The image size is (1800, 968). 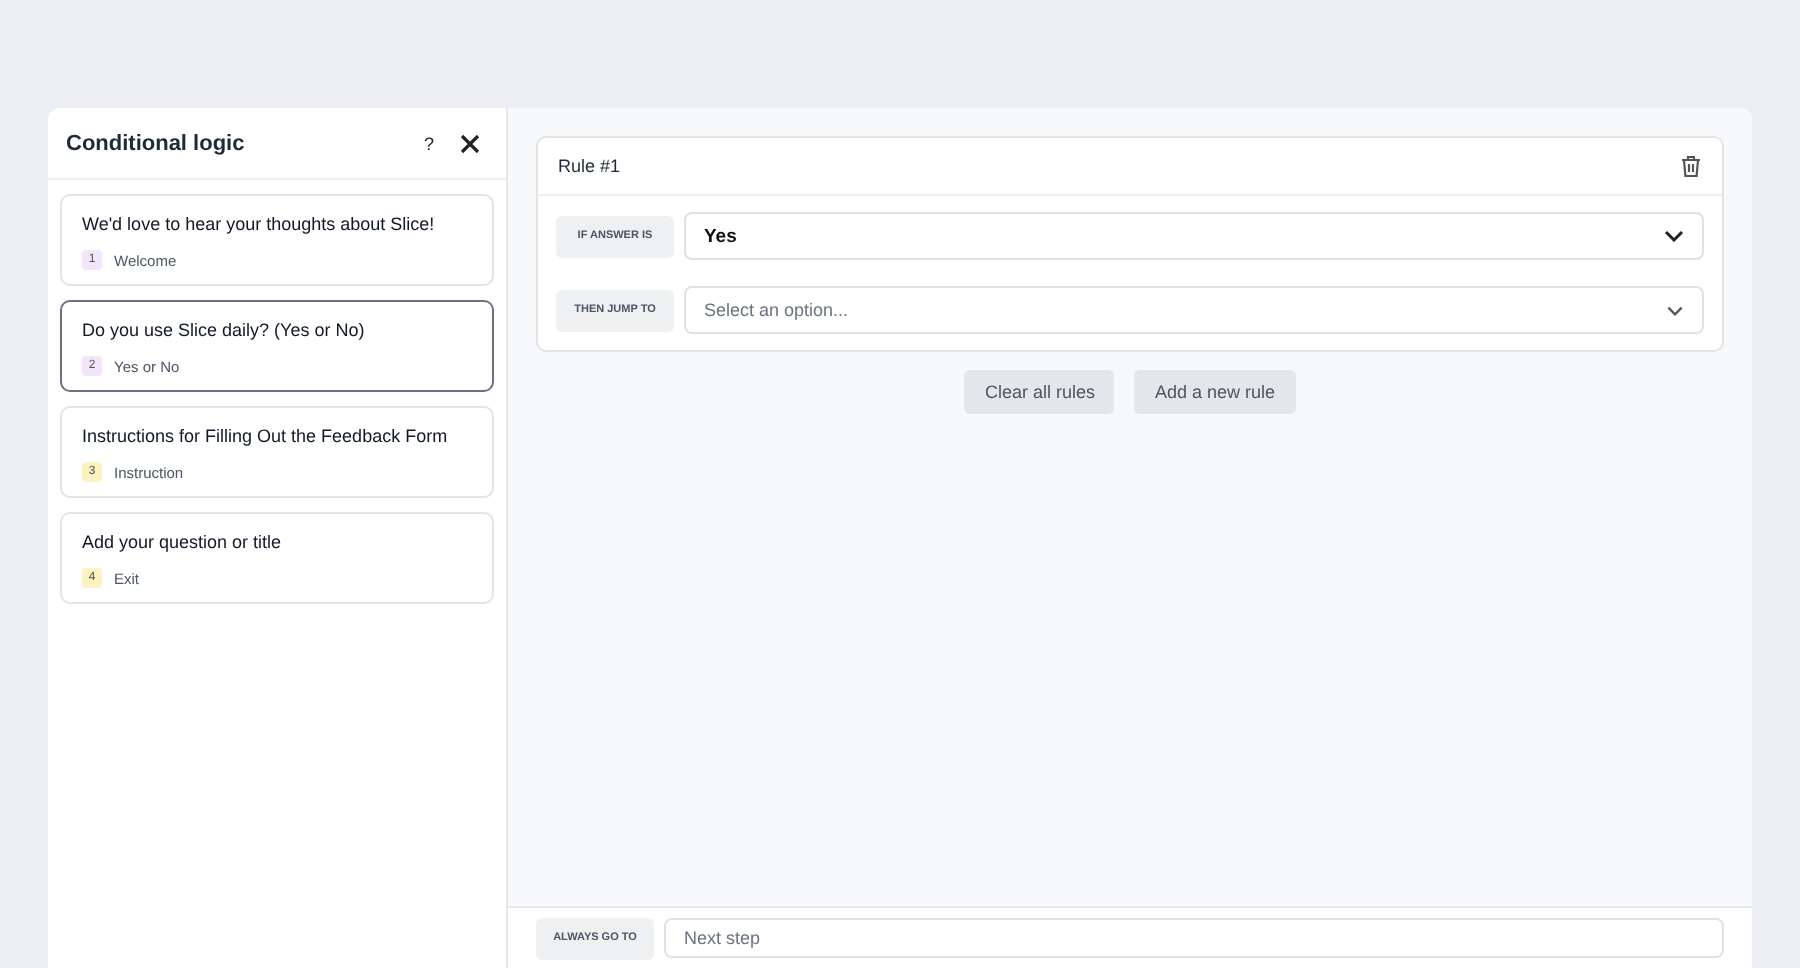 I want to click on dialog-title: Conditional logic, so click(x=156, y=143).